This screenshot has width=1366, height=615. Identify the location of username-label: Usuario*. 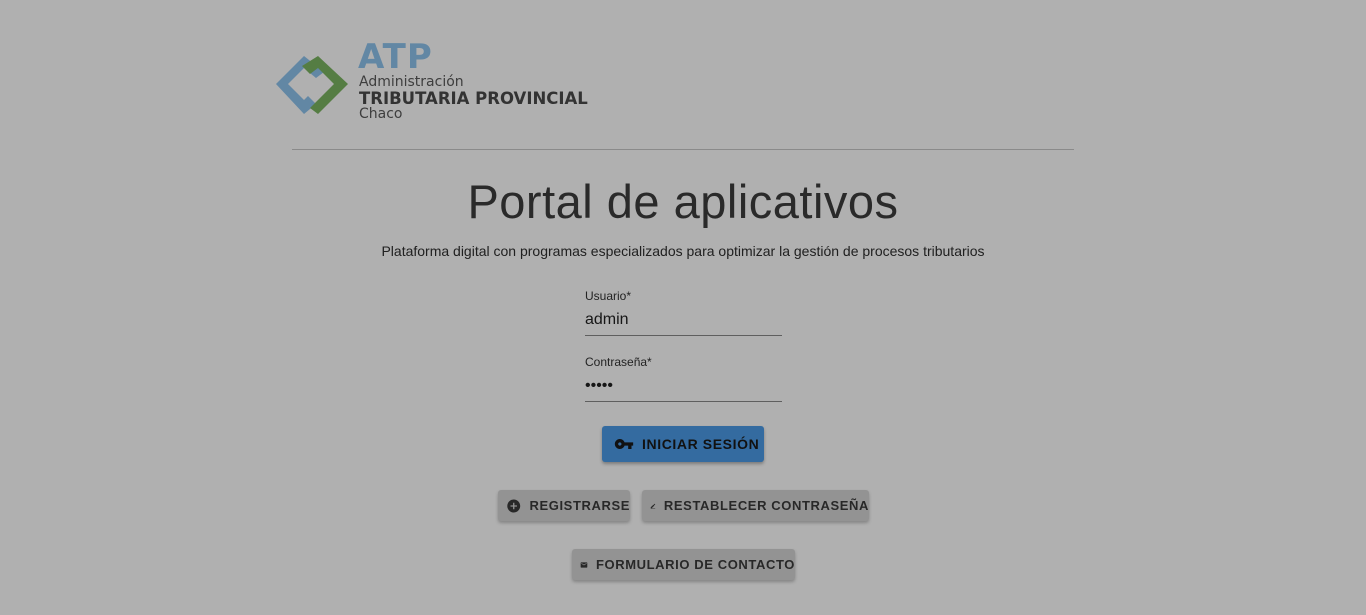
(608, 296).